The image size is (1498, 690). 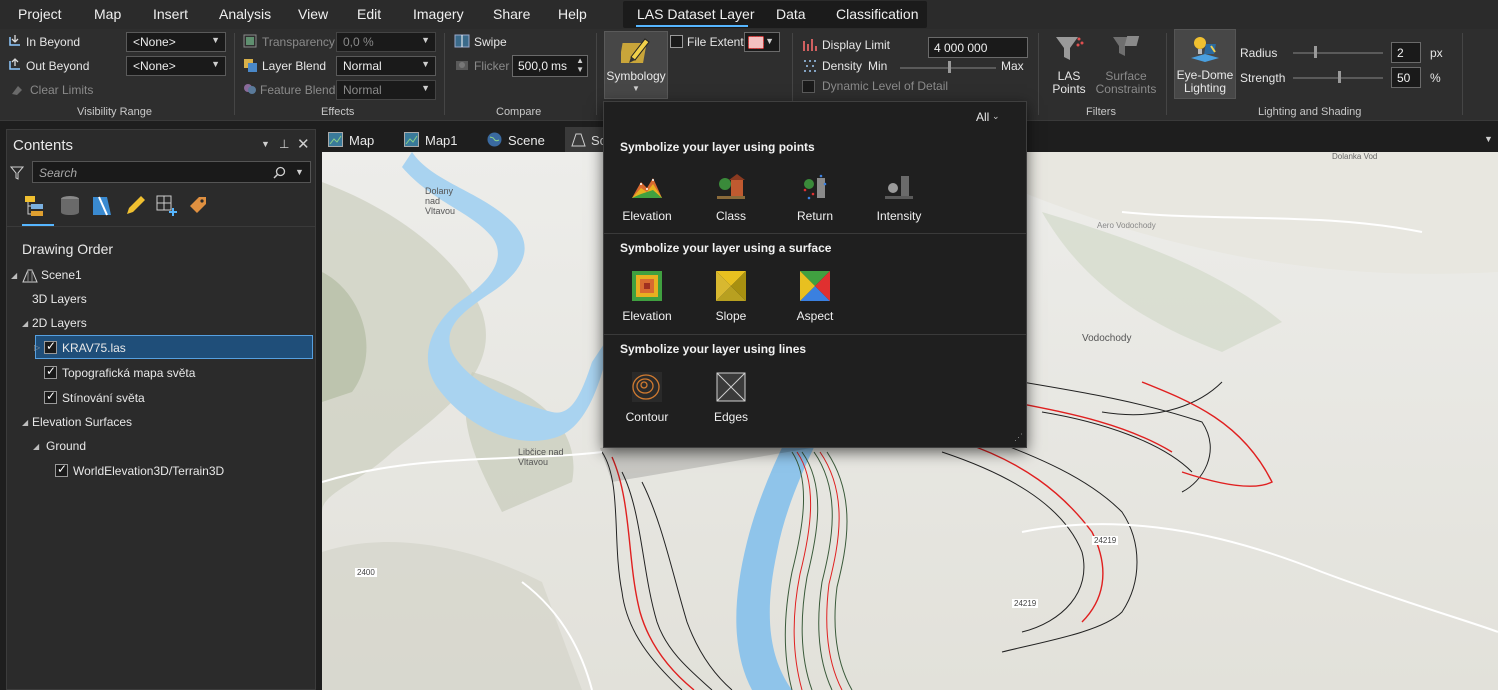 I want to click on display-limit-icon, so click(x=810, y=45).